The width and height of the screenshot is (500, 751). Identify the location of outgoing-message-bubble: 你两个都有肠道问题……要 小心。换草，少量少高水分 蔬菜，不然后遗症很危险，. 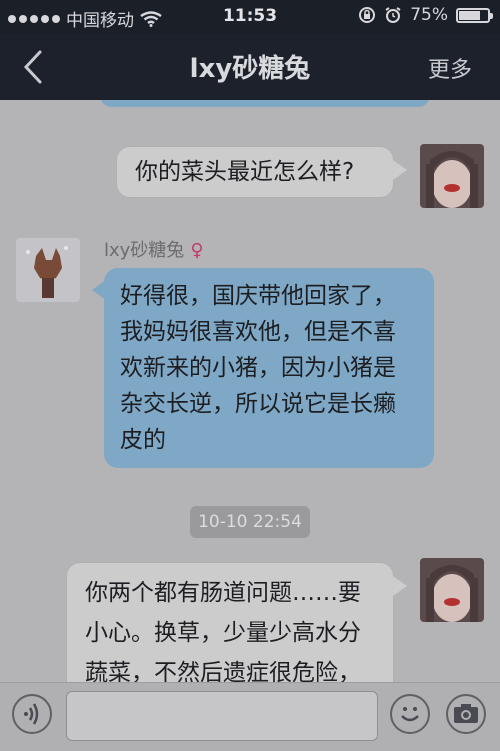
(230, 622).